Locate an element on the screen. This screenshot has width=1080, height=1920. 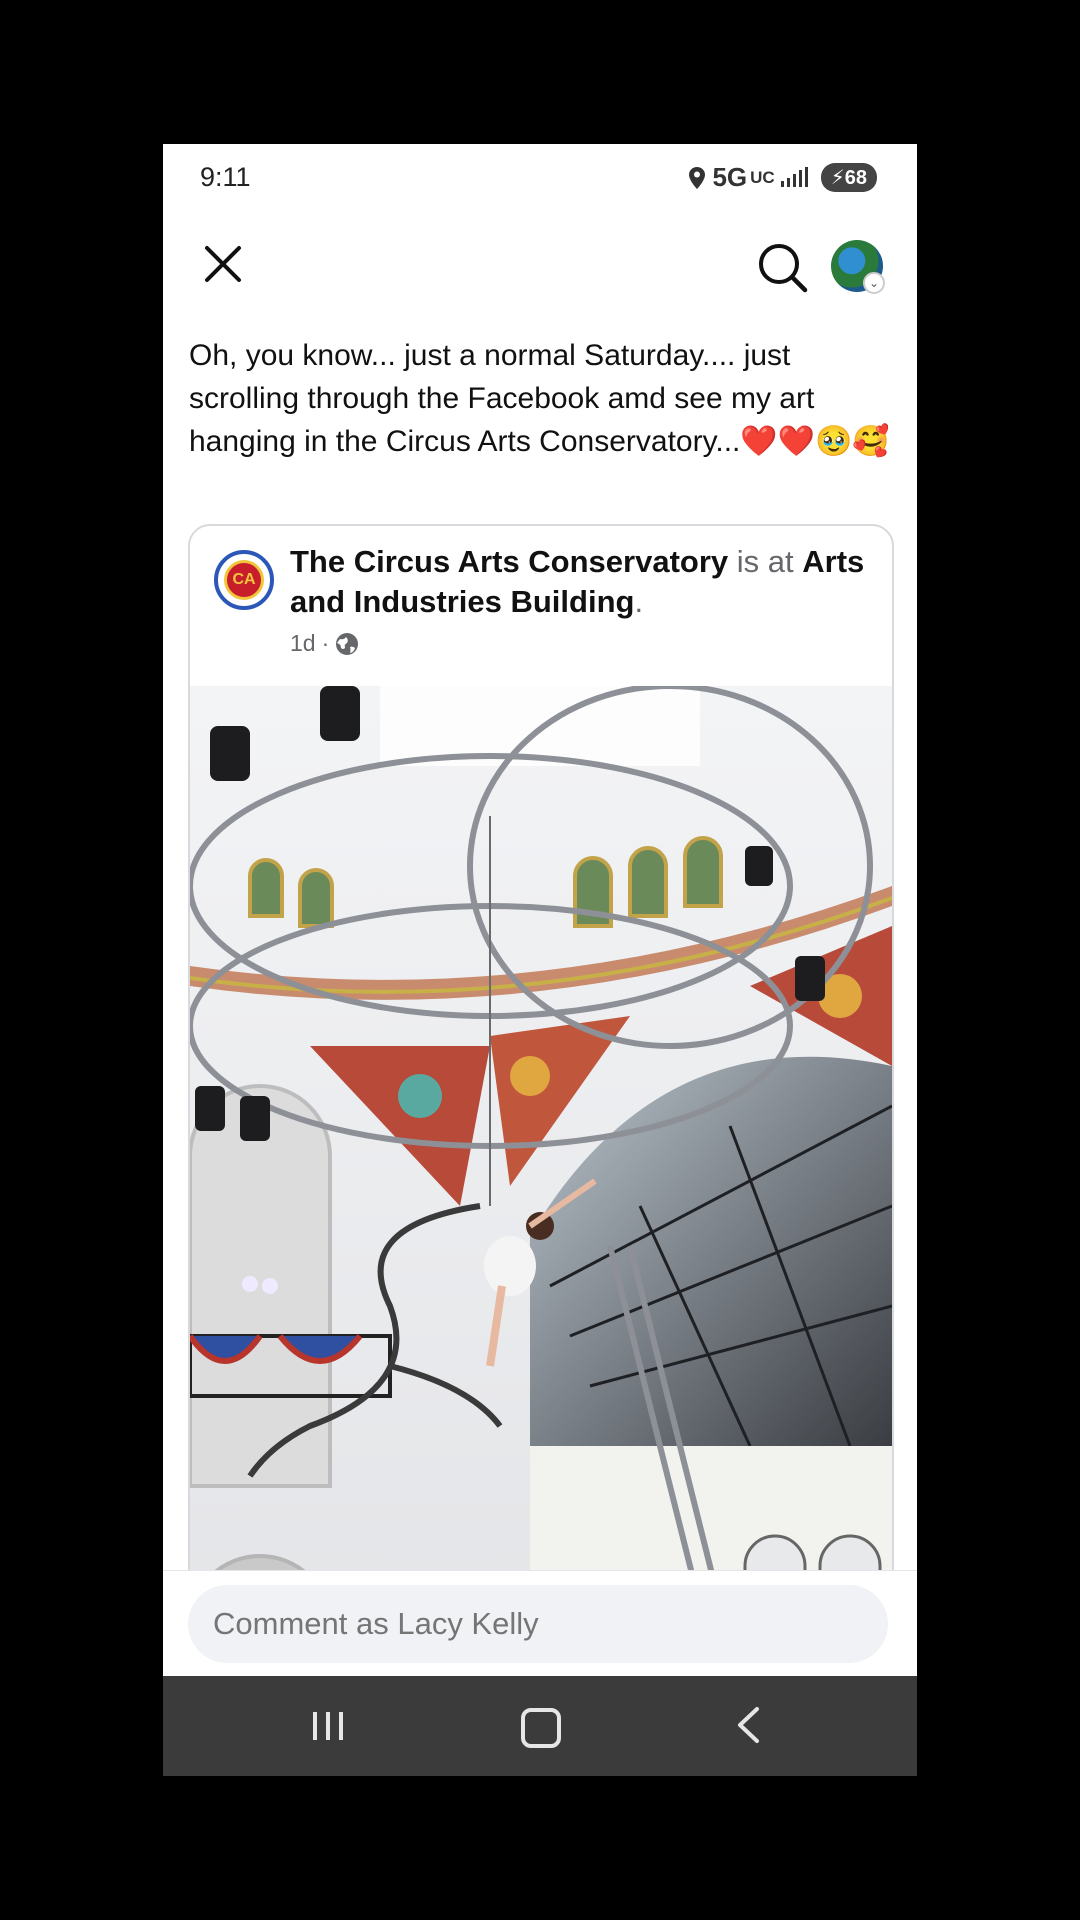
page-logo-mark: CA is located at coordinates (244, 580).